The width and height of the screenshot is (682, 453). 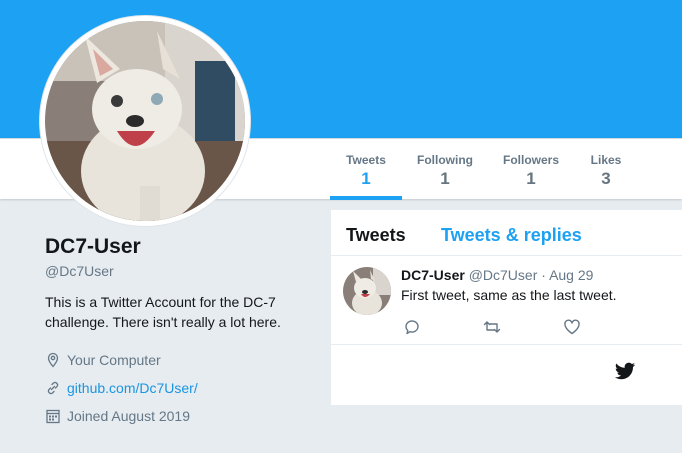 What do you see at coordinates (511, 328) in the screenshot?
I see `tweet-actions` at bounding box center [511, 328].